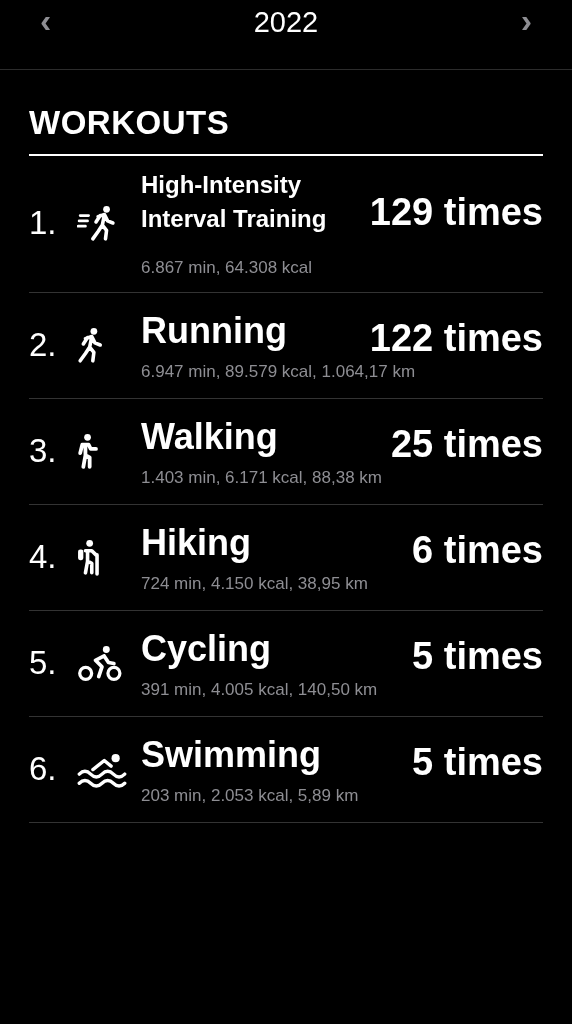 The image size is (572, 1024). I want to click on workout-name: Running, so click(214, 331).